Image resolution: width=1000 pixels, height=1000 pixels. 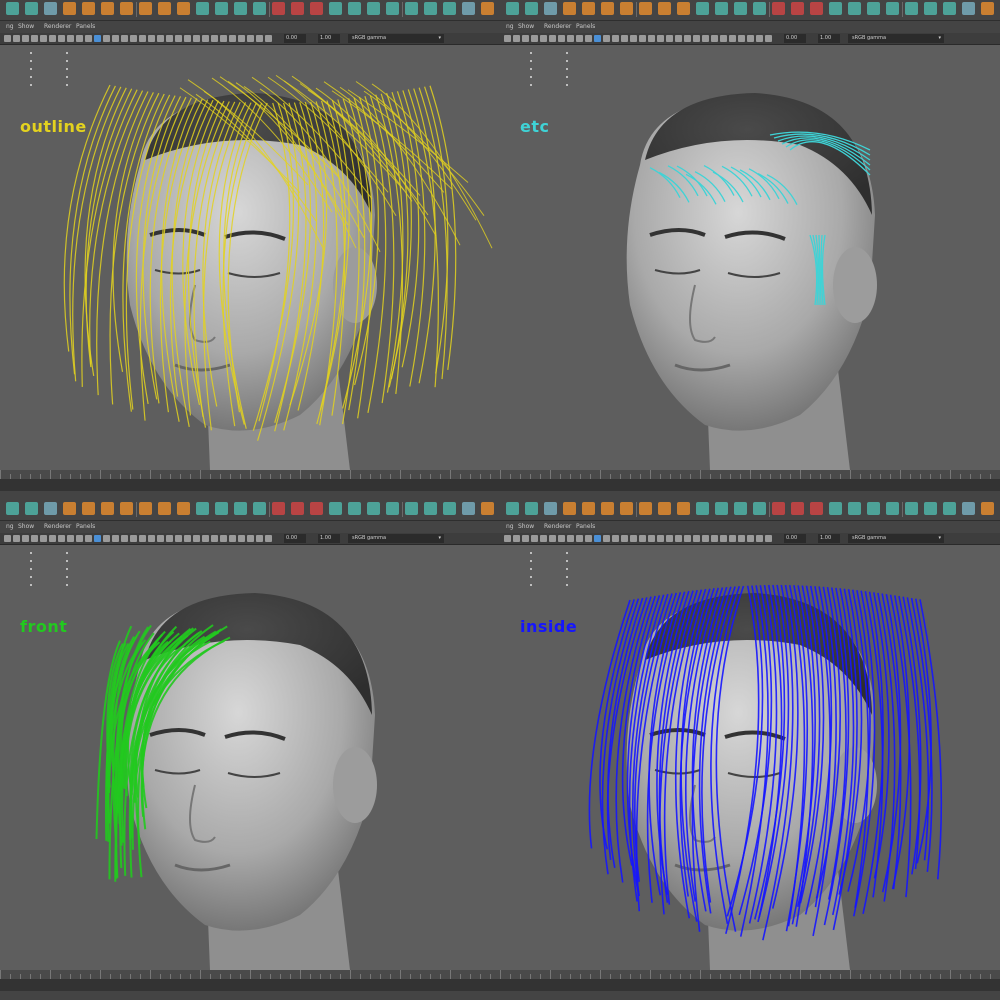 I want to click on menu-item-panels: Panels, so click(x=85, y=27).